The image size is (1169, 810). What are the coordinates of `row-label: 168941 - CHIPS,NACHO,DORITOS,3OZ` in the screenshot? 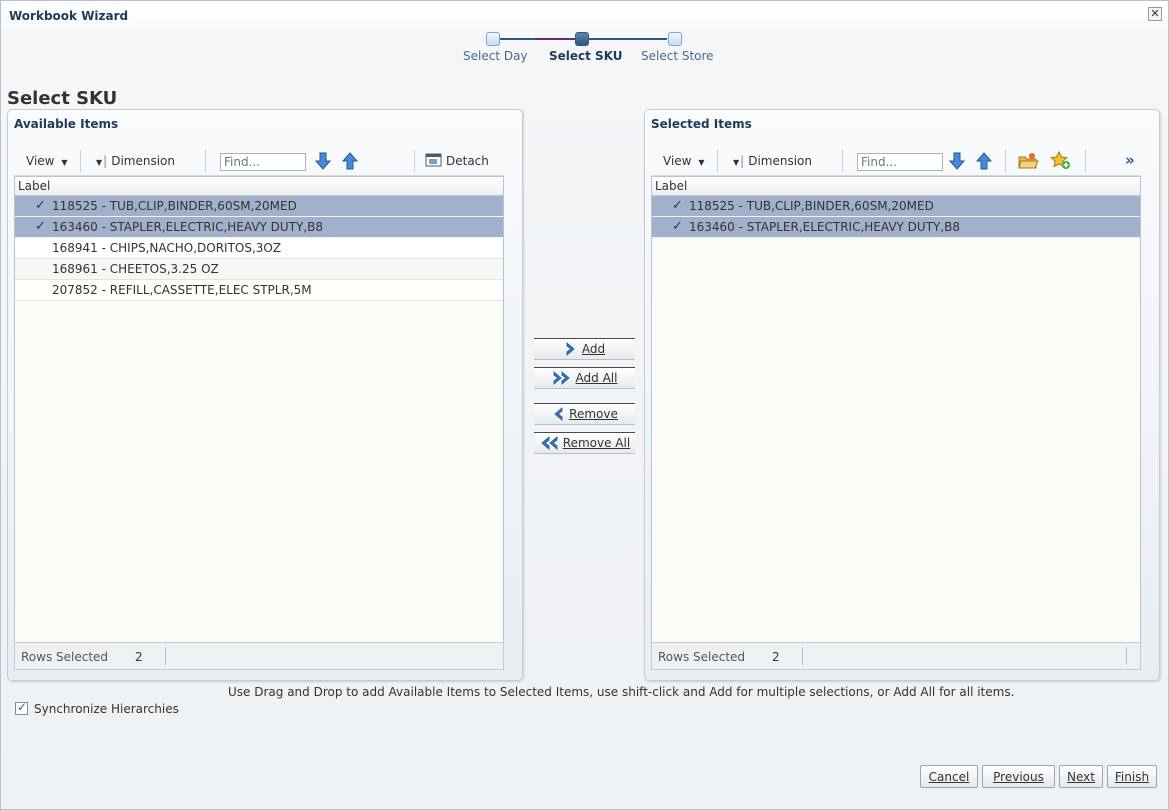 It's located at (167, 248).